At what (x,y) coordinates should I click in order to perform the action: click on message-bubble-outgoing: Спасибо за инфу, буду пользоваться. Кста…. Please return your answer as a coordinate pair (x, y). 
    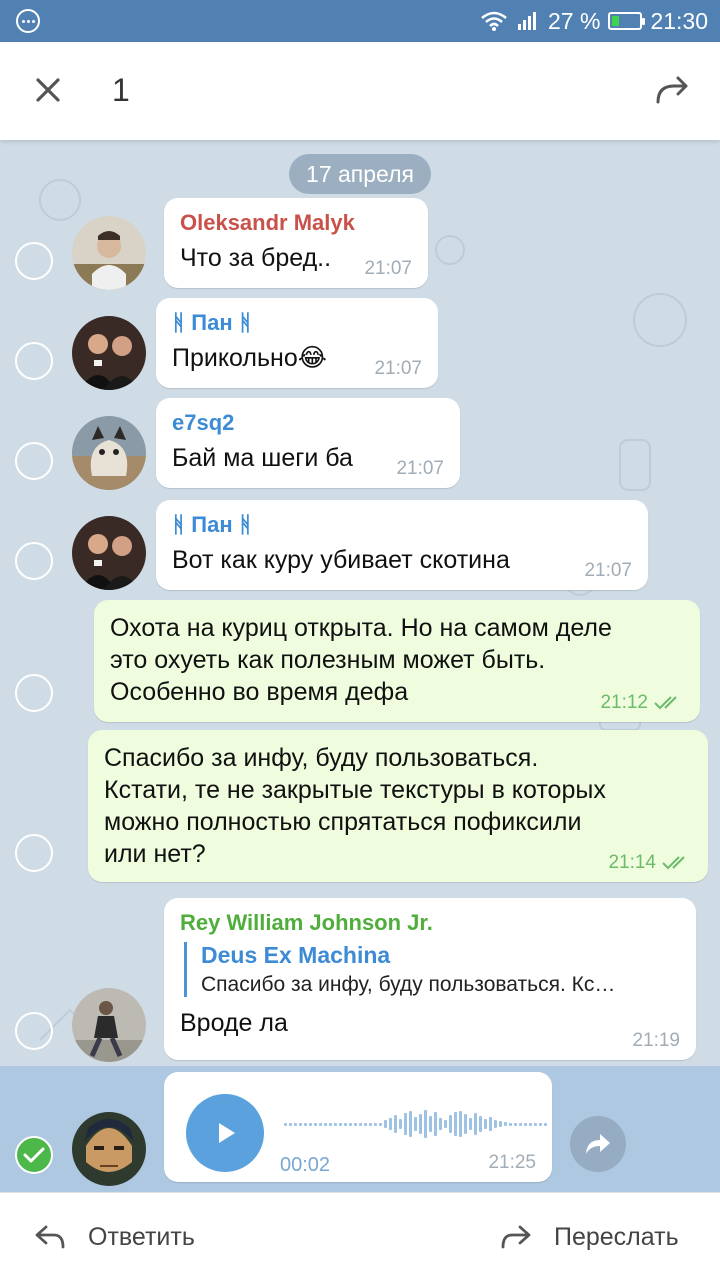
    Looking at the image, I should click on (398, 806).